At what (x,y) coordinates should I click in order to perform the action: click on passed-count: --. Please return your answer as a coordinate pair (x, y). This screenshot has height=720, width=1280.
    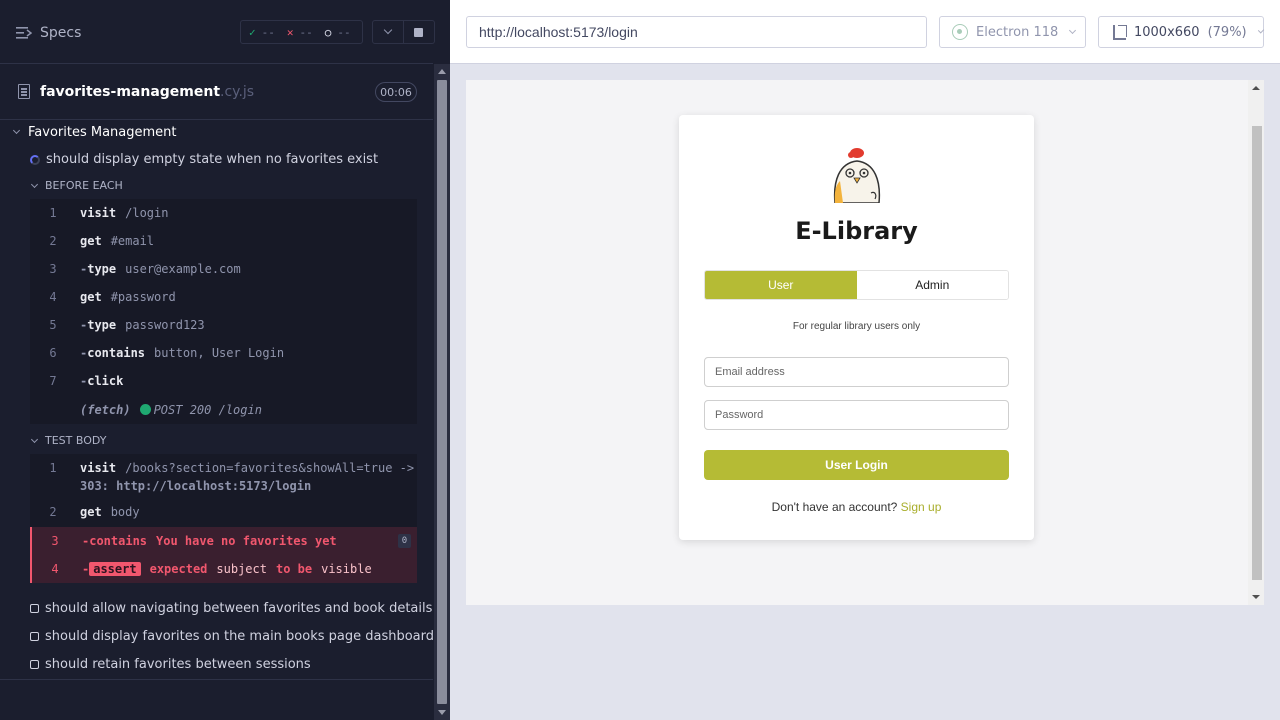
    Looking at the image, I should click on (268, 32).